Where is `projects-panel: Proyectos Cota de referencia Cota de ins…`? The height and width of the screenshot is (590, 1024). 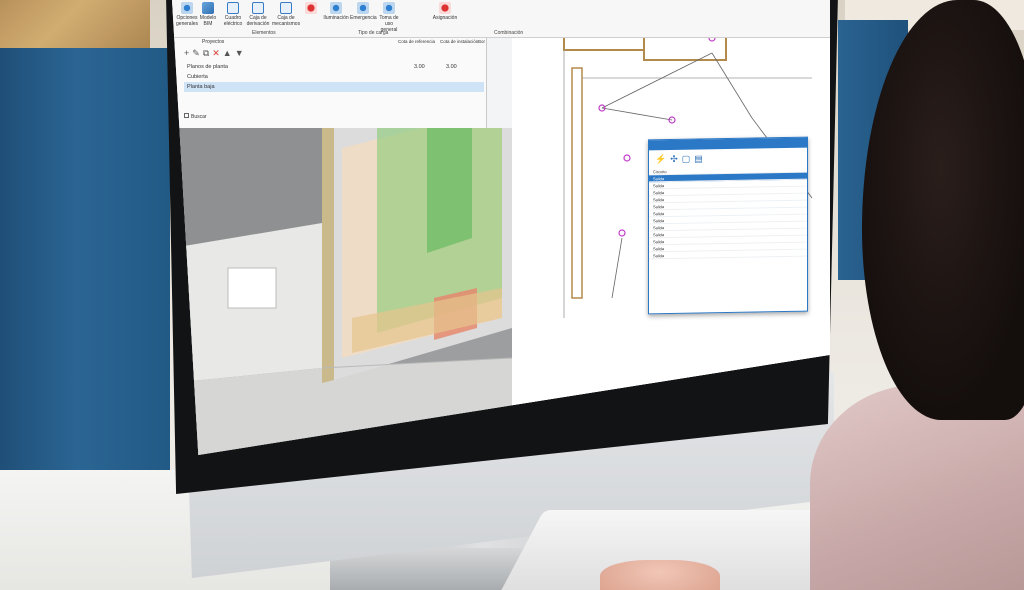 projects-panel: Proyectos Cota de referencia Cota de ins… is located at coordinates (329, 83).